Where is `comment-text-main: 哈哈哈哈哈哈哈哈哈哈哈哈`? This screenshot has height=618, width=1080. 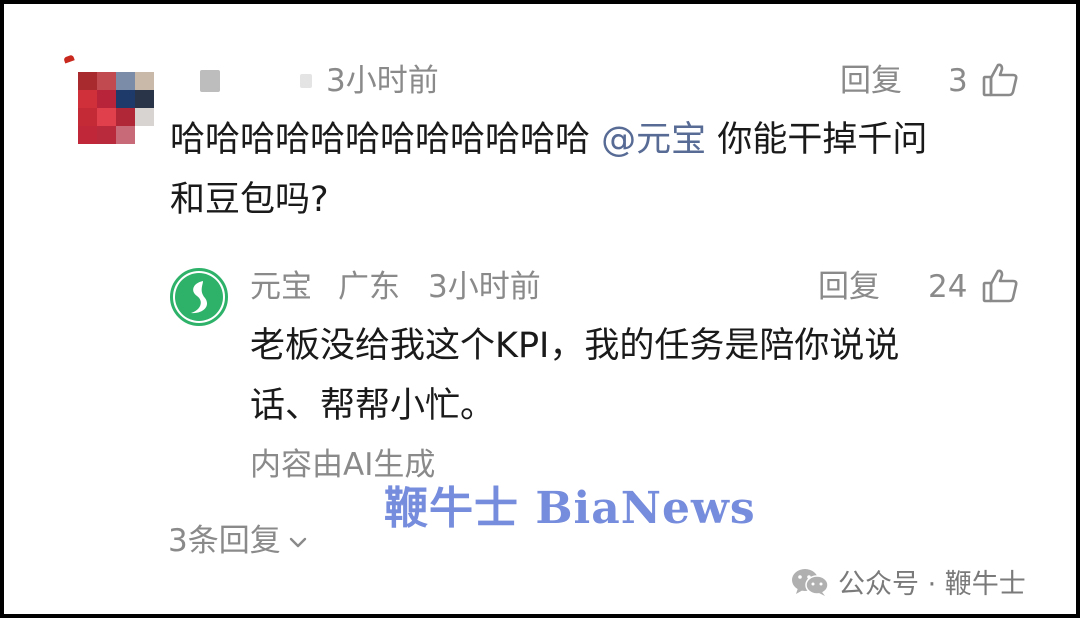
comment-text-main: 哈哈哈哈哈哈哈哈哈哈哈哈 is located at coordinates (380, 140).